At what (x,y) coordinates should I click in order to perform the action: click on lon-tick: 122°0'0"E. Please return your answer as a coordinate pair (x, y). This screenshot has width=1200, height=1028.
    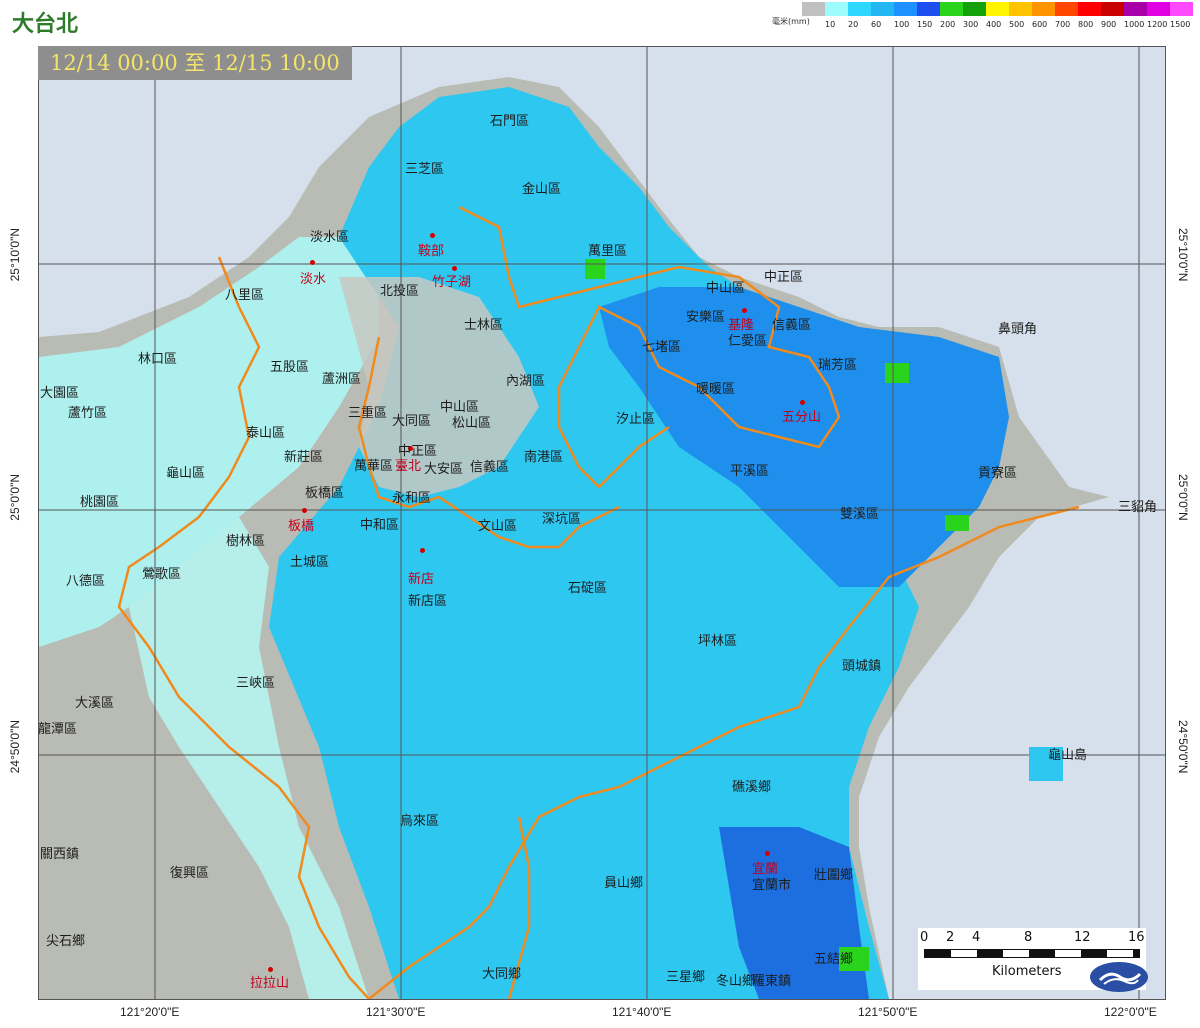
    Looking at the image, I should click on (1130, 1012).